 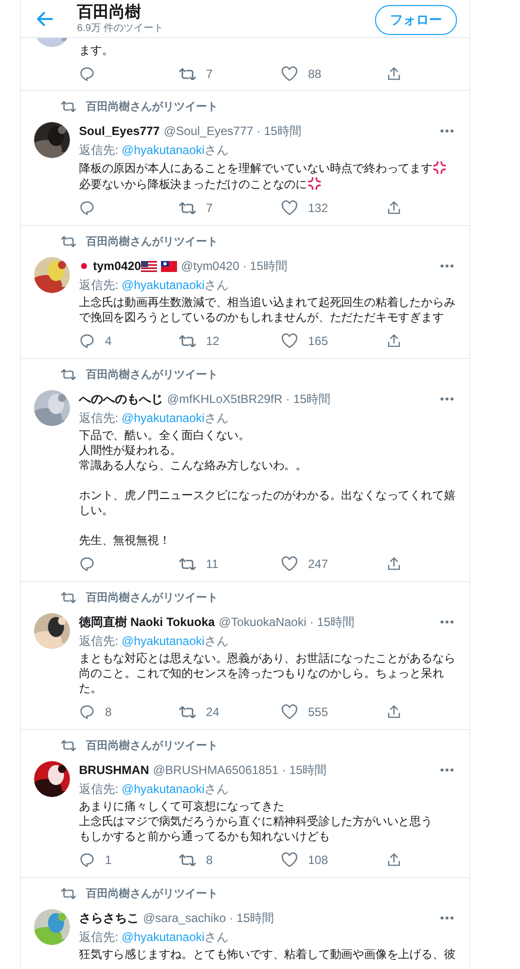 What do you see at coordinates (318, 564) in the screenshot?
I see `like-count: 247` at bounding box center [318, 564].